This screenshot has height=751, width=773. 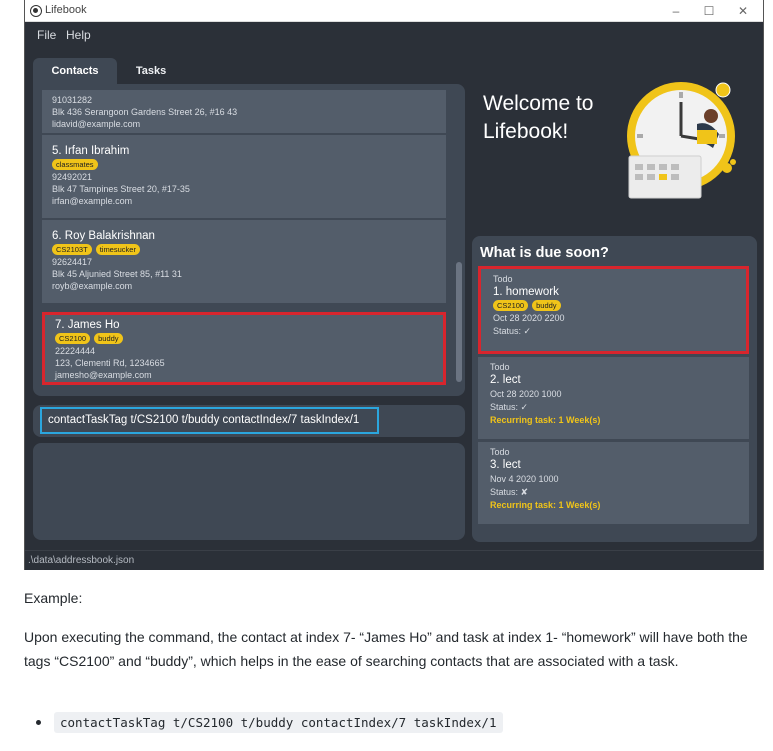 What do you see at coordinates (121, 189) in the screenshot?
I see `contact-address: Blk 47 Tampines Street 20, #17-35` at bounding box center [121, 189].